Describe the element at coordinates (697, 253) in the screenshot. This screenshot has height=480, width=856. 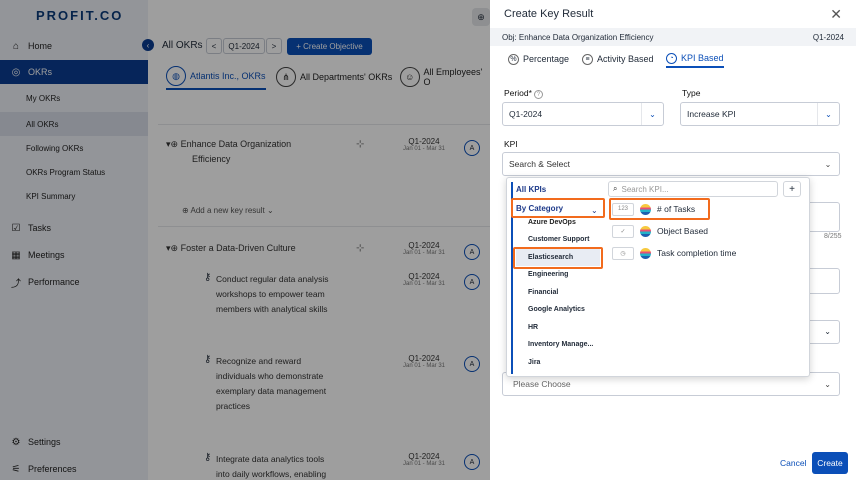
I see `kpi-name: Task completion time` at that location.